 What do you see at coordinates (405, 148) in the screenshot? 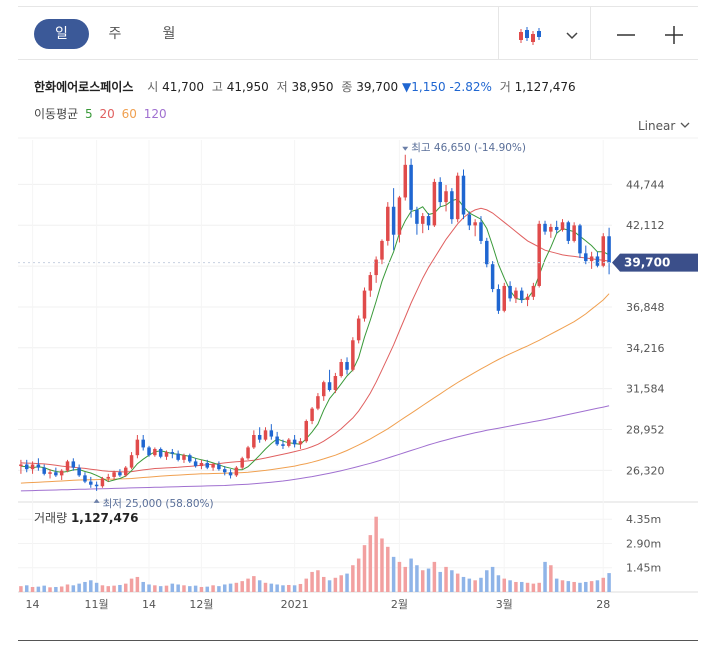
I see `max-marker` at bounding box center [405, 148].